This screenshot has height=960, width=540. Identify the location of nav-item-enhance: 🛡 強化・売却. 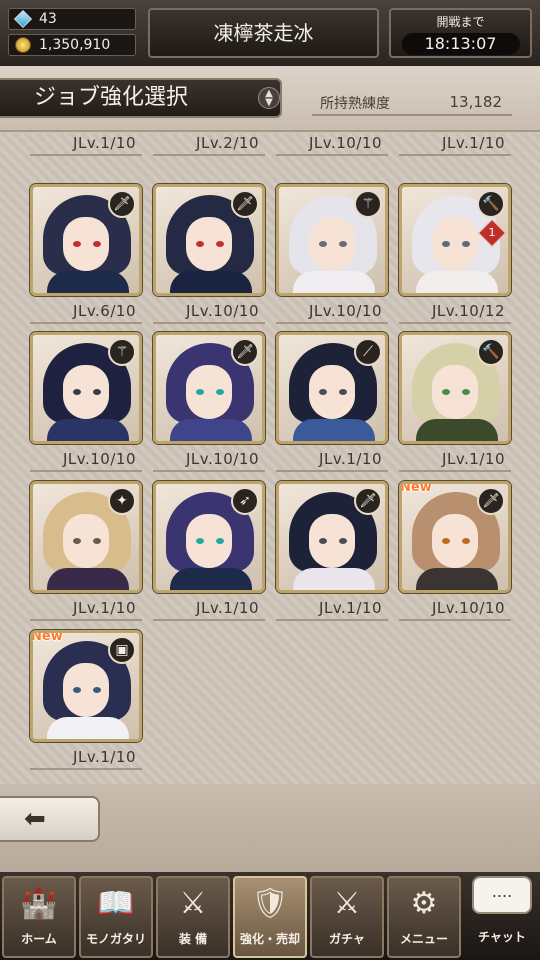
(270, 917).